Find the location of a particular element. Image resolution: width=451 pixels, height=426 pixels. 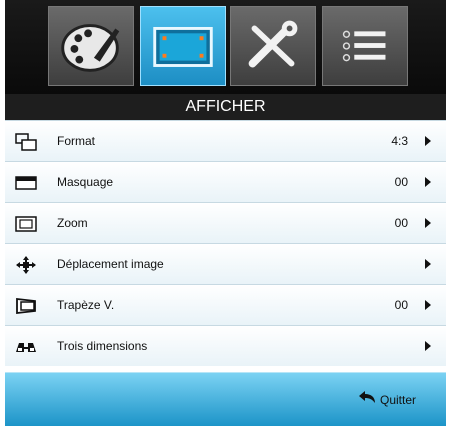

menu-title-bar: AFFICHER is located at coordinates (225, 107).